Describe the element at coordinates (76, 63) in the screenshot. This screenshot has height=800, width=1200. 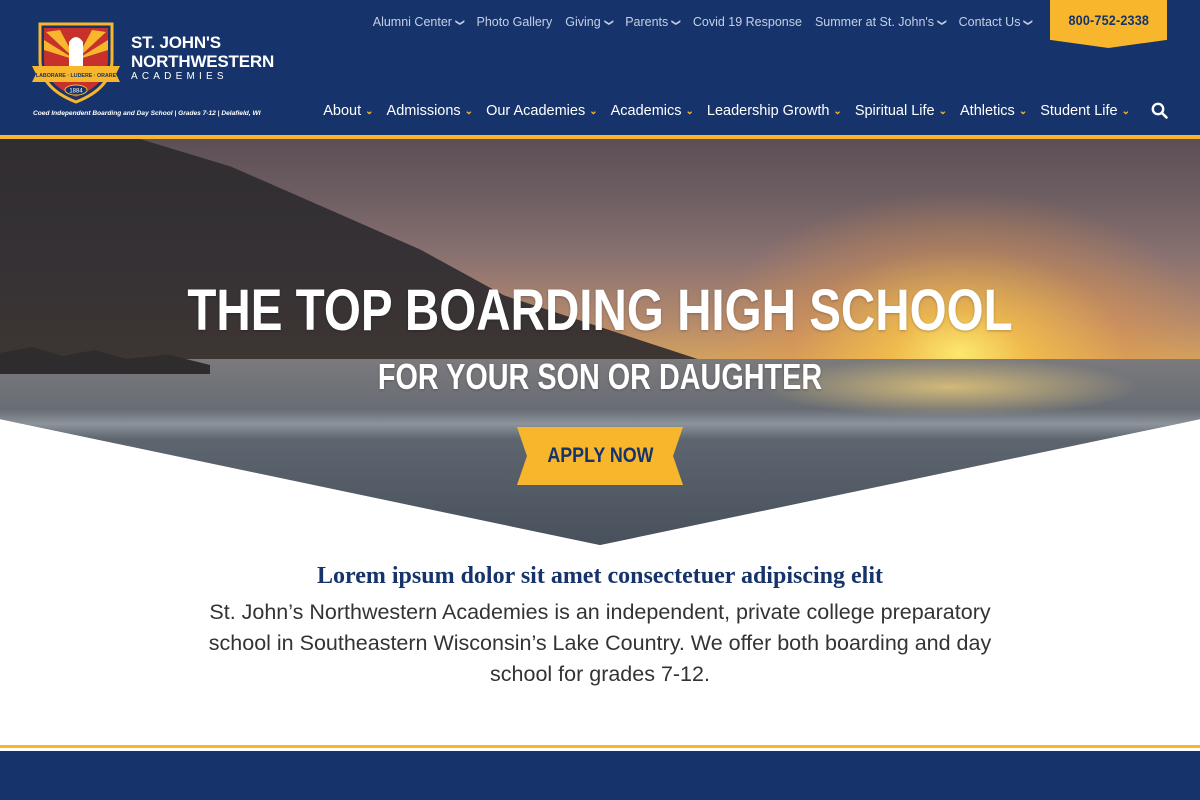
I see `school-crest-icon: LABORARE · LUDERE · ORARE 1884` at that location.